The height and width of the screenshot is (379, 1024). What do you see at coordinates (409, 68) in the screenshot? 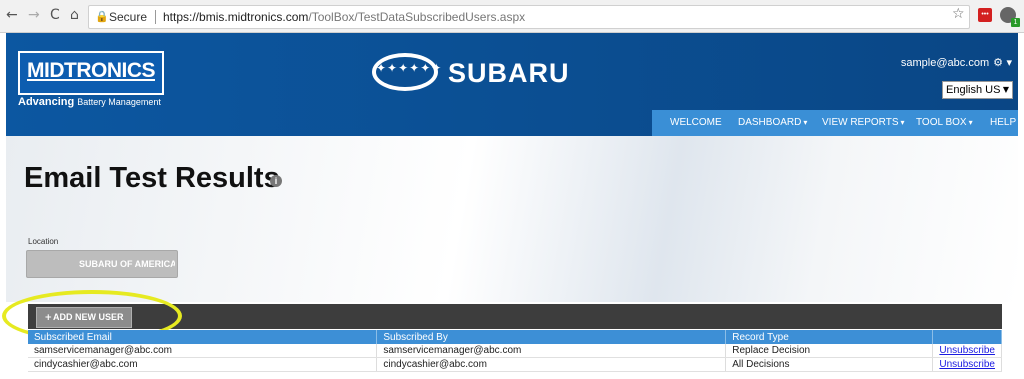
I see `subaru-stars: ✦✦✦✦✦✦` at bounding box center [409, 68].